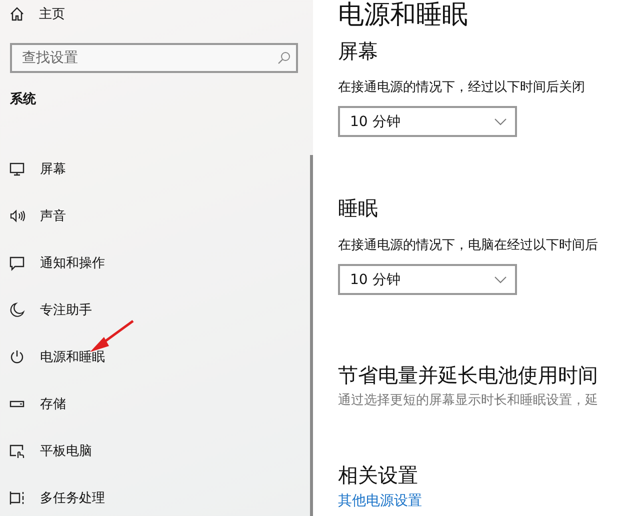 This screenshot has width=623, height=516. Describe the element at coordinates (380, 501) in the screenshot. I see `settings-link: 其他电源设置` at that location.